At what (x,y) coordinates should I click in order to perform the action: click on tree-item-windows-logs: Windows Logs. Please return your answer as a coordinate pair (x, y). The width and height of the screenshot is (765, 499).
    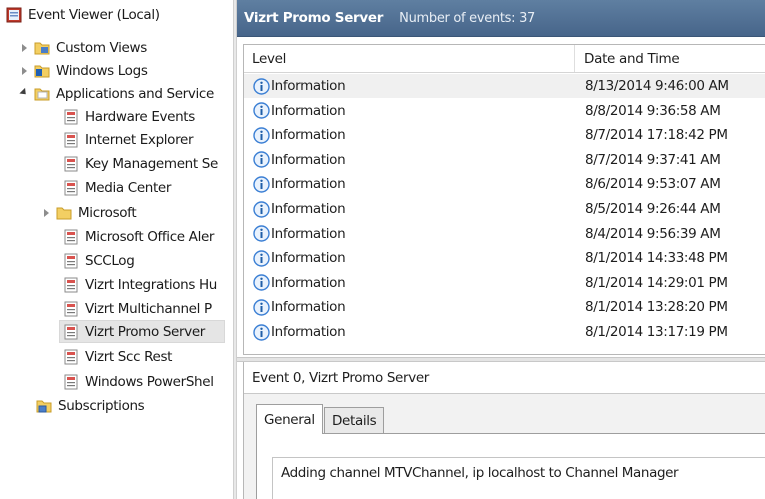
    Looking at the image, I should click on (83, 70).